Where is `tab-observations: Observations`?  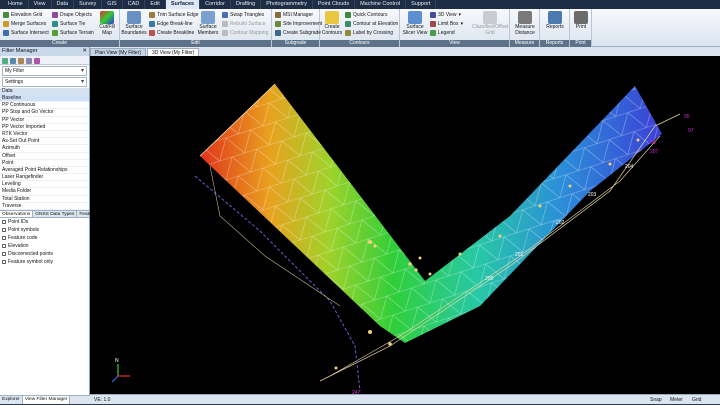
tab-observations: Observations is located at coordinates (17, 214).